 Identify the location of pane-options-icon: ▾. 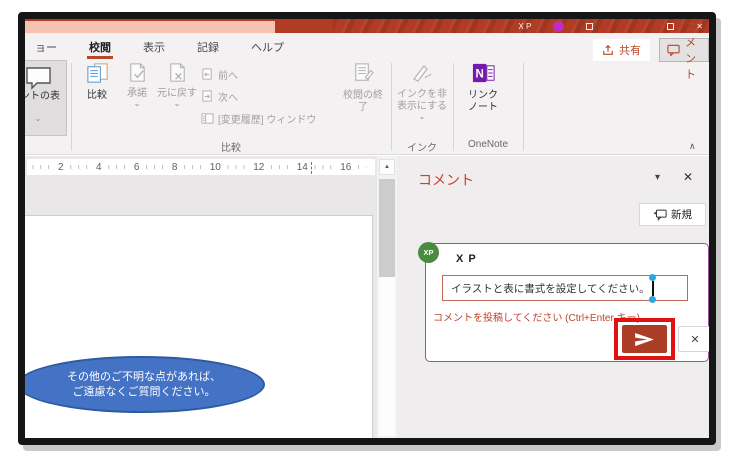
(657, 177).